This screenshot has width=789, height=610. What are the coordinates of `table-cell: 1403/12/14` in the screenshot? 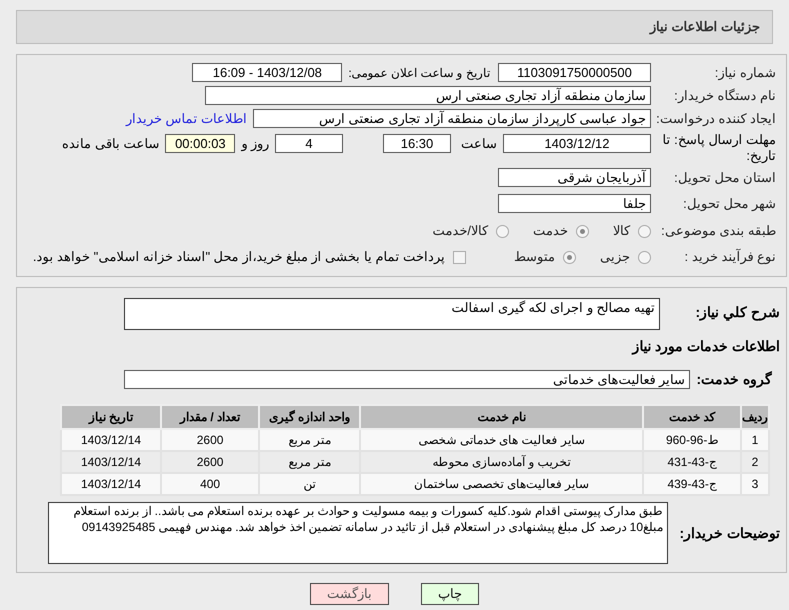 It's located at (111, 484).